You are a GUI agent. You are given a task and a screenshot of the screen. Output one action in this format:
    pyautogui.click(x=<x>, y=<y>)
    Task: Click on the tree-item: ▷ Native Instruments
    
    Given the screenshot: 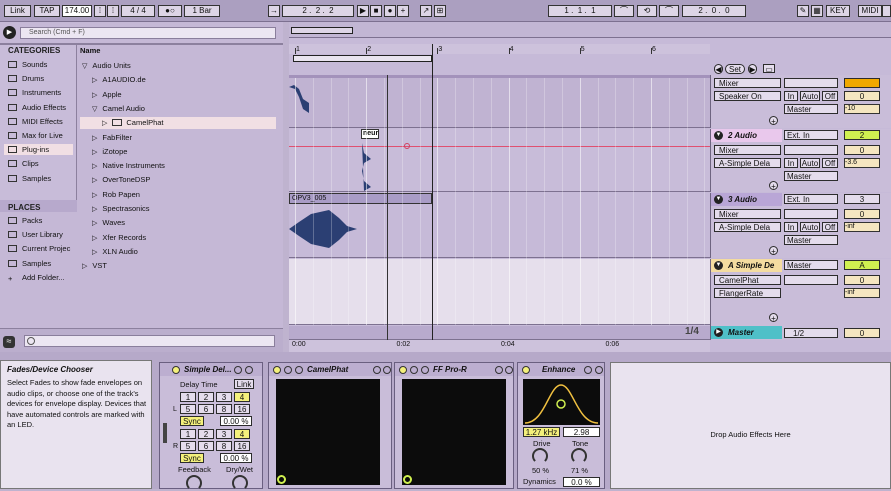 What is the action you would take?
    pyautogui.click(x=178, y=166)
    